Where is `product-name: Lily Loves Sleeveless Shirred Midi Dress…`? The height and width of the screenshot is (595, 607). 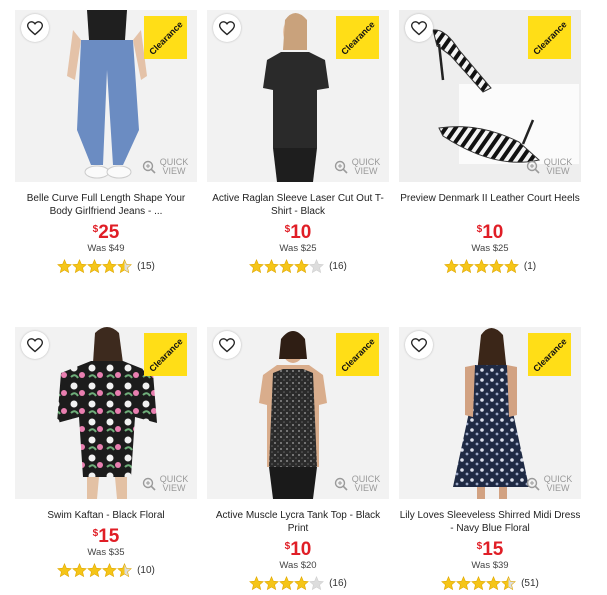
product-name: Lily Loves Sleeveless Shirred Midi Dress… is located at coordinates (490, 522).